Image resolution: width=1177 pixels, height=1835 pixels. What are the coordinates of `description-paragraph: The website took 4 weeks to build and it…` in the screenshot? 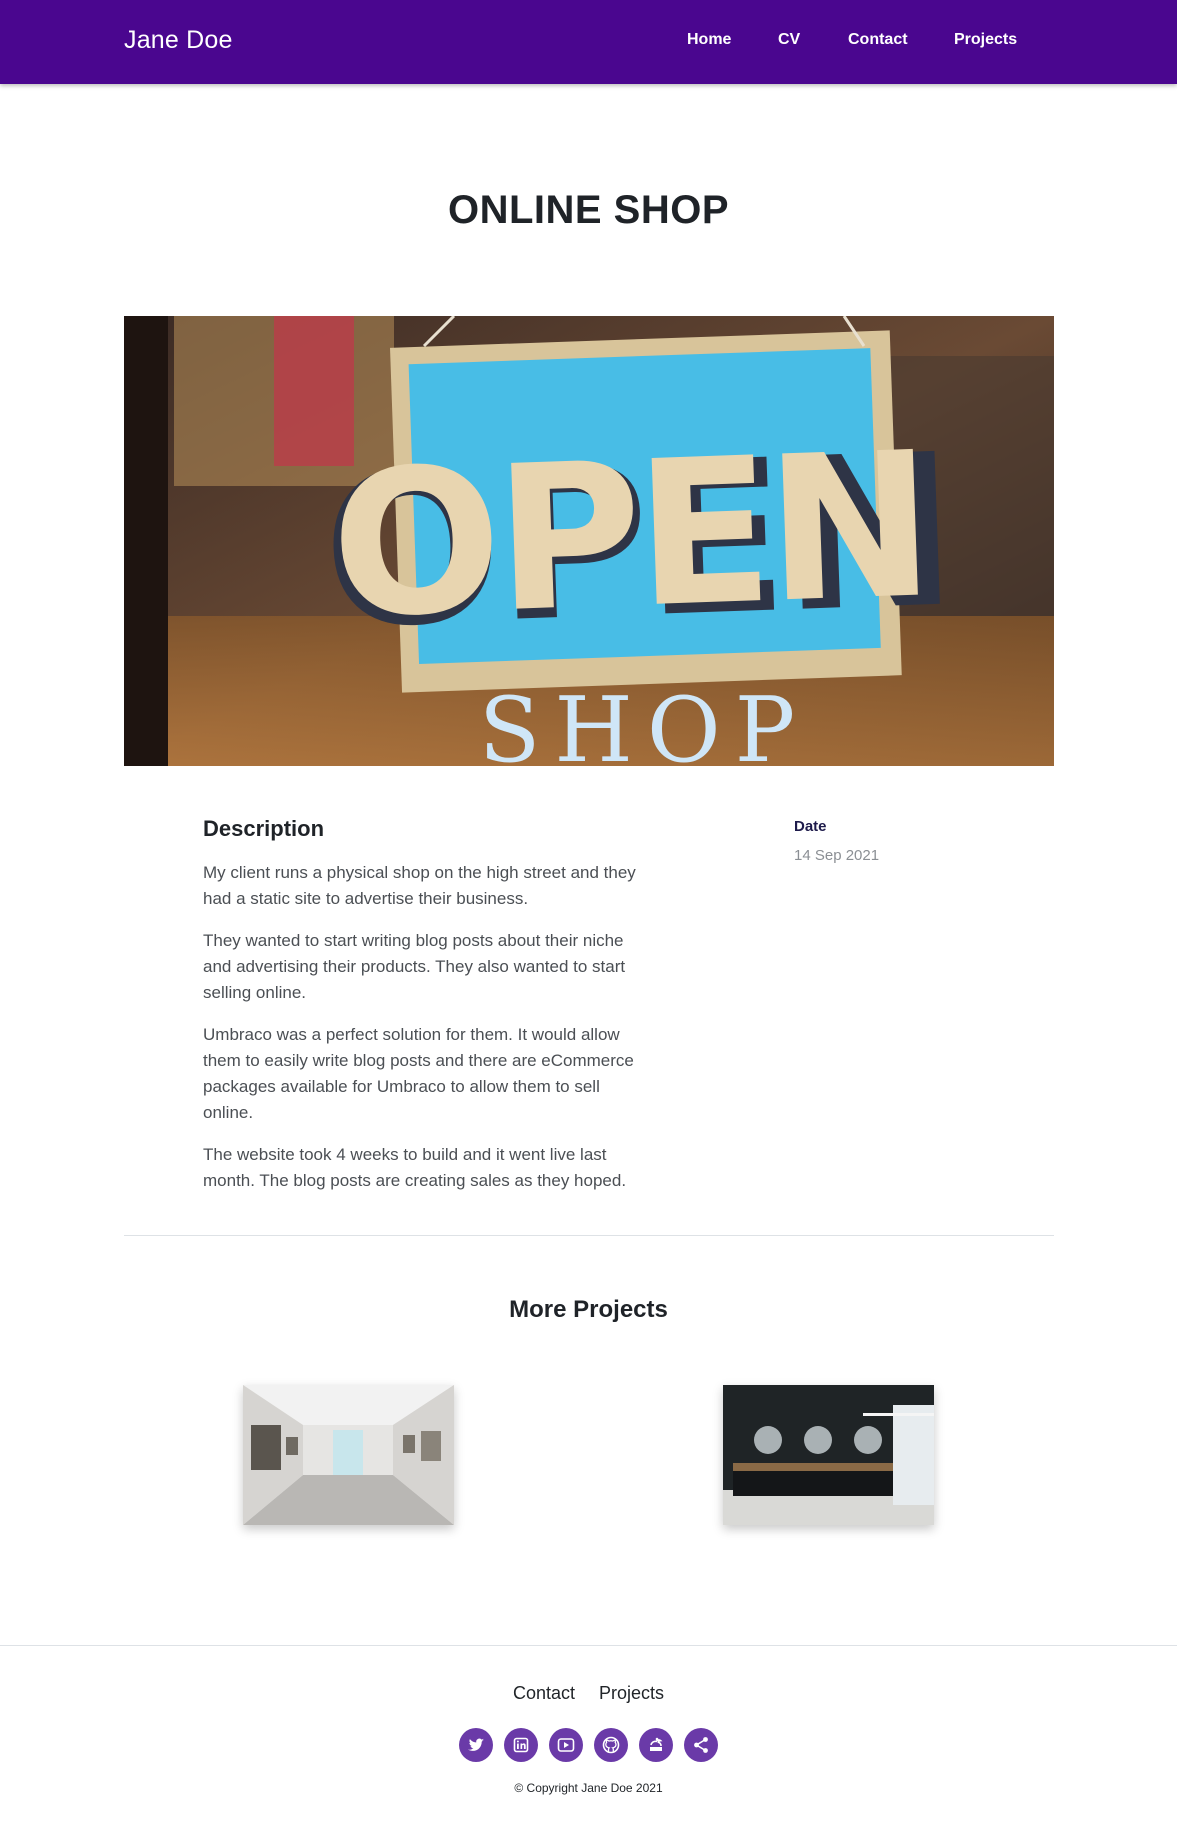 It's located at (415, 1167).